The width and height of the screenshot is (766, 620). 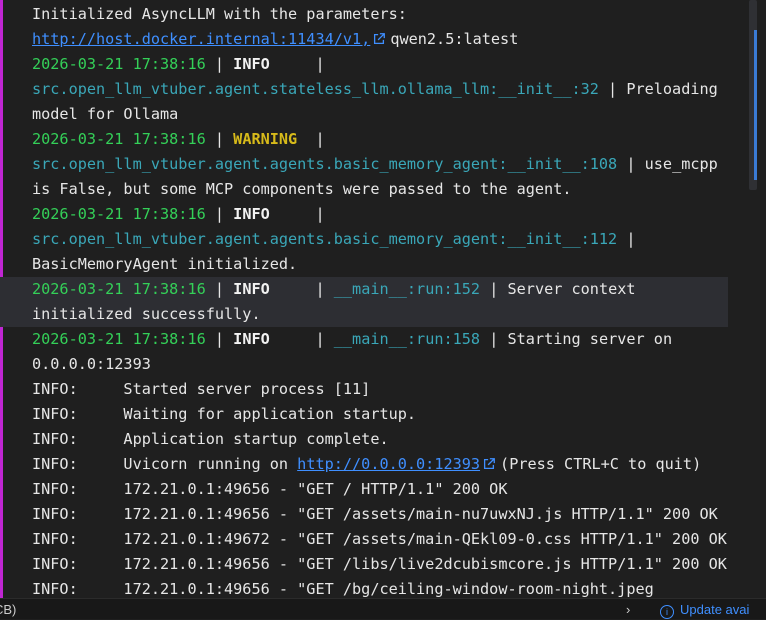 I want to click on status-bar: CB) › i Update avai, so click(x=383, y=608).